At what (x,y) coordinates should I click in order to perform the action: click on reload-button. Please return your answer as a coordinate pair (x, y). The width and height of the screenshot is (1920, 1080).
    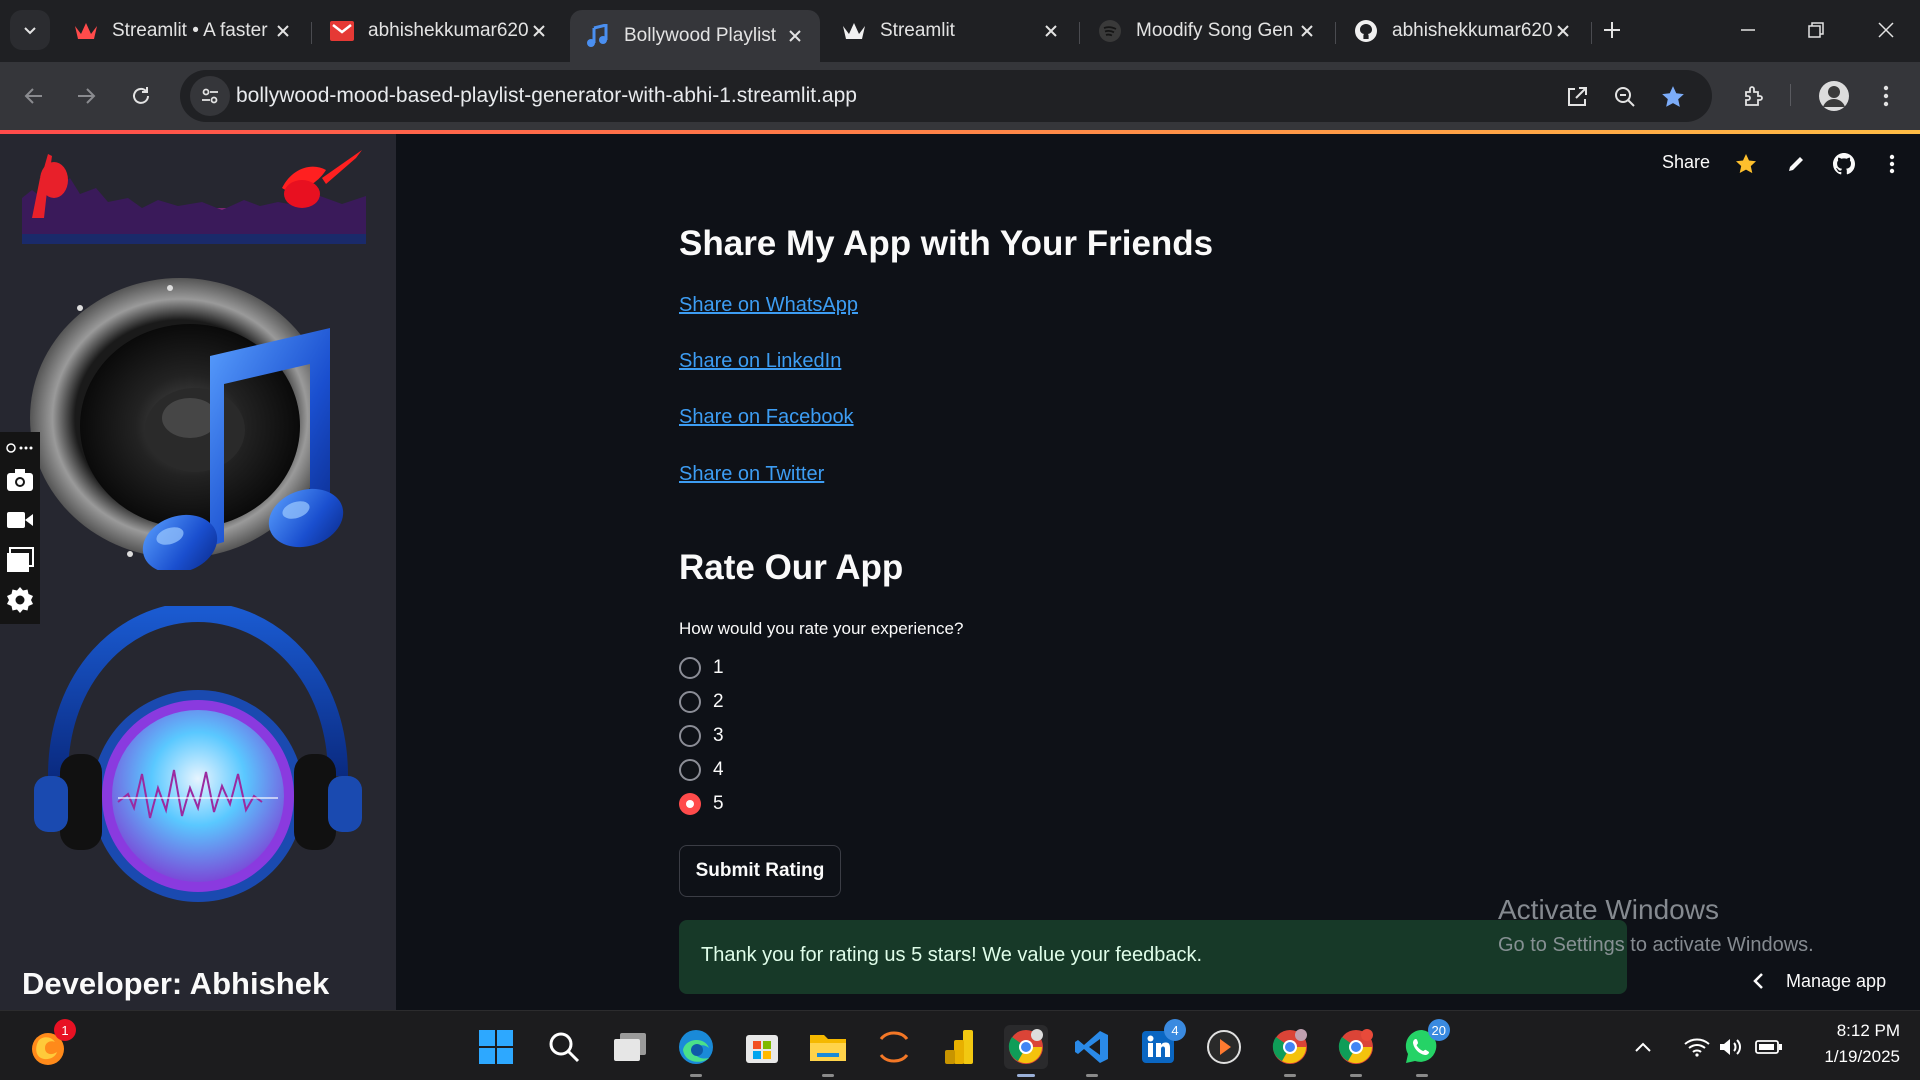
    Looking at the image, I should click on (141, 96).